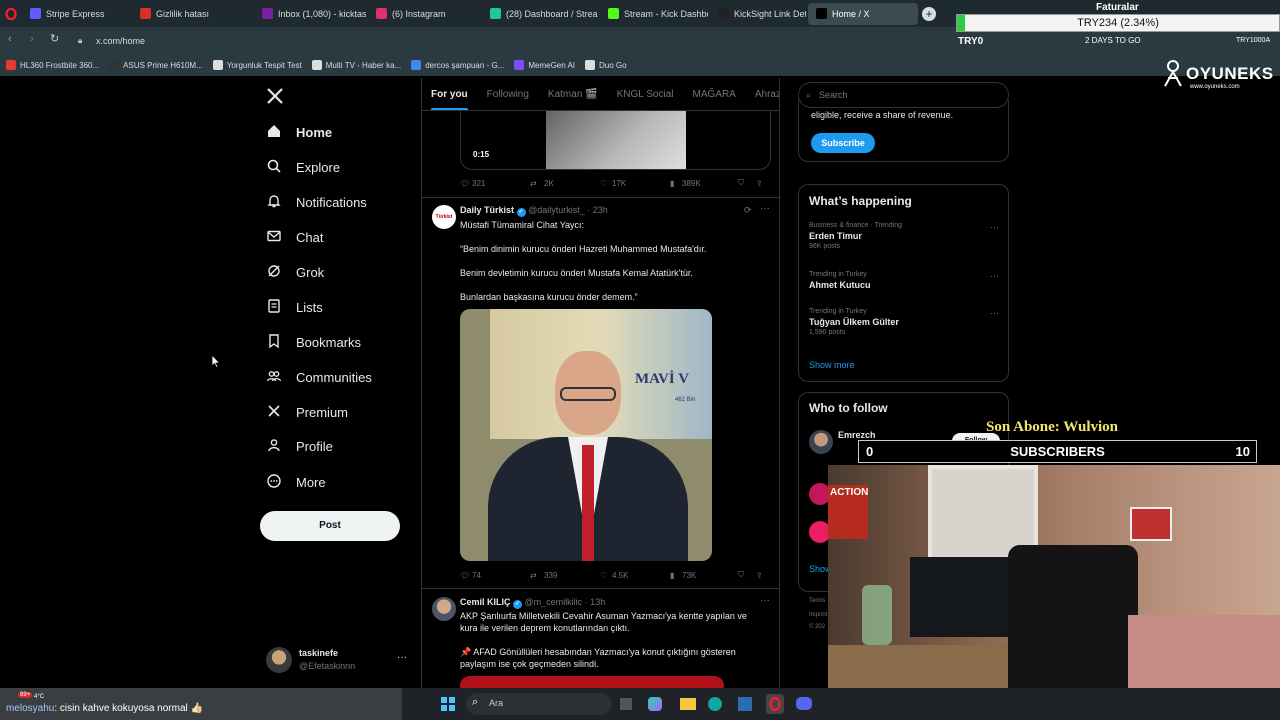 The width and height of the screenshot is (1280, 720). What do you see at coordinates (843, 143) in the screenshot?
I see `subscribe-button: Subscribe` at bounding box center [843, 143].